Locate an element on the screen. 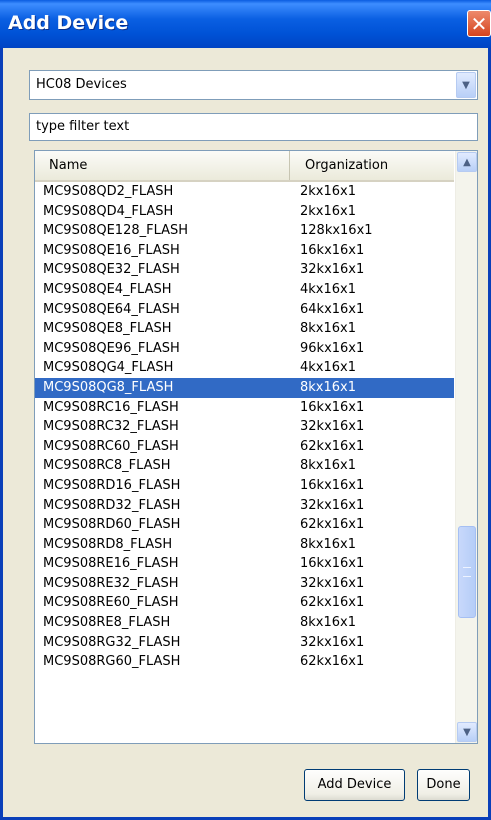  device-name-cell: MC9S08RE60_FLASH is located at coordinates (111, 603).